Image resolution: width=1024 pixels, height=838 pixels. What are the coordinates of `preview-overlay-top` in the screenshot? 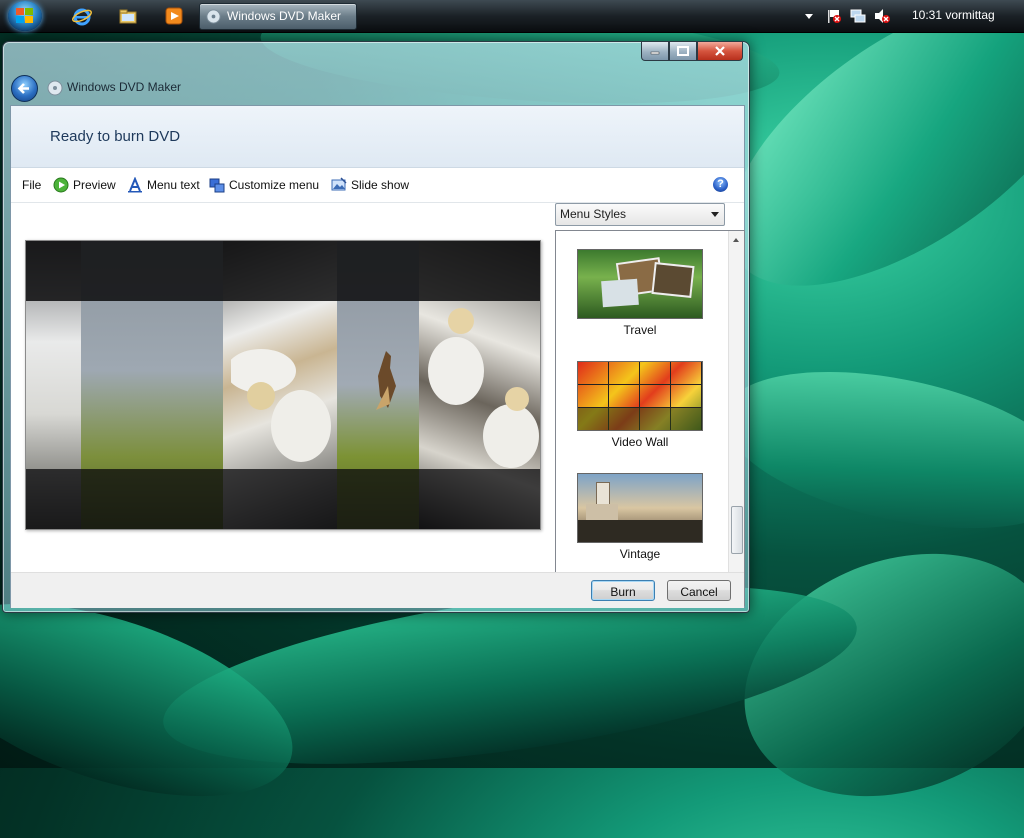 It's located at (283, 271).